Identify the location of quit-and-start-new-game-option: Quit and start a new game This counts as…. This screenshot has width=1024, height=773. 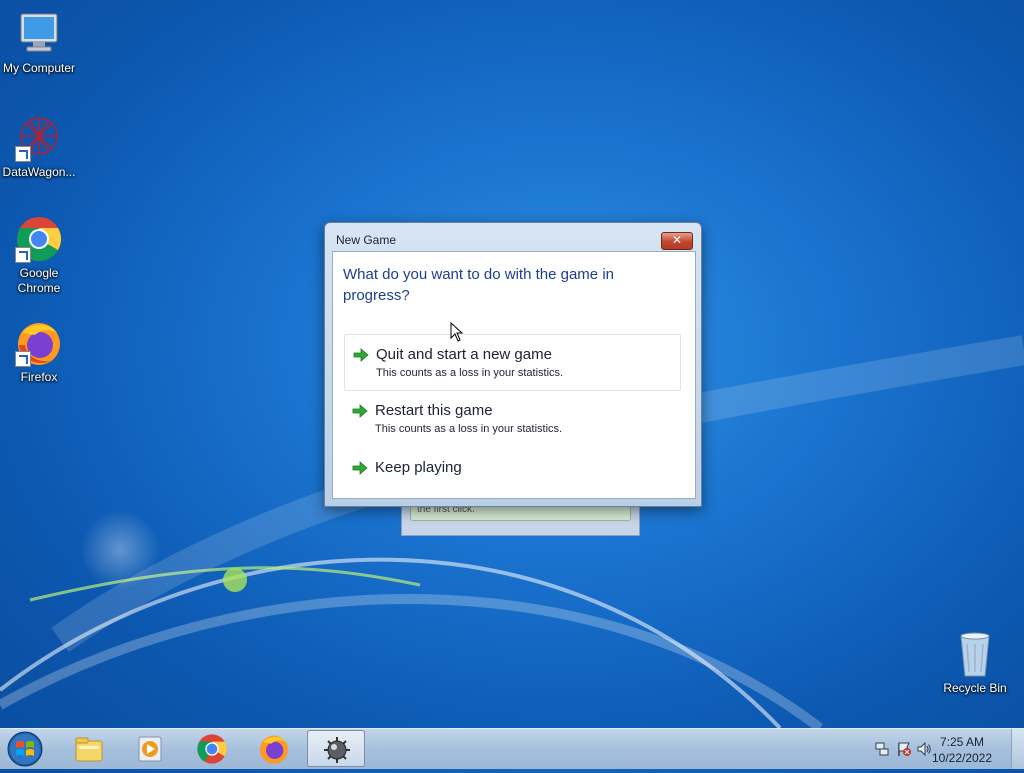
(512, 362).